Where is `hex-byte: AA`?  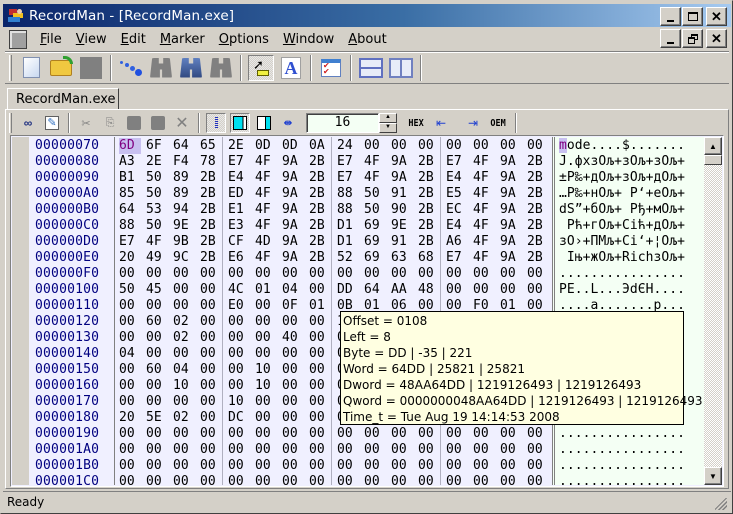 hex-byte: AA is located at coordinates (402, 290).